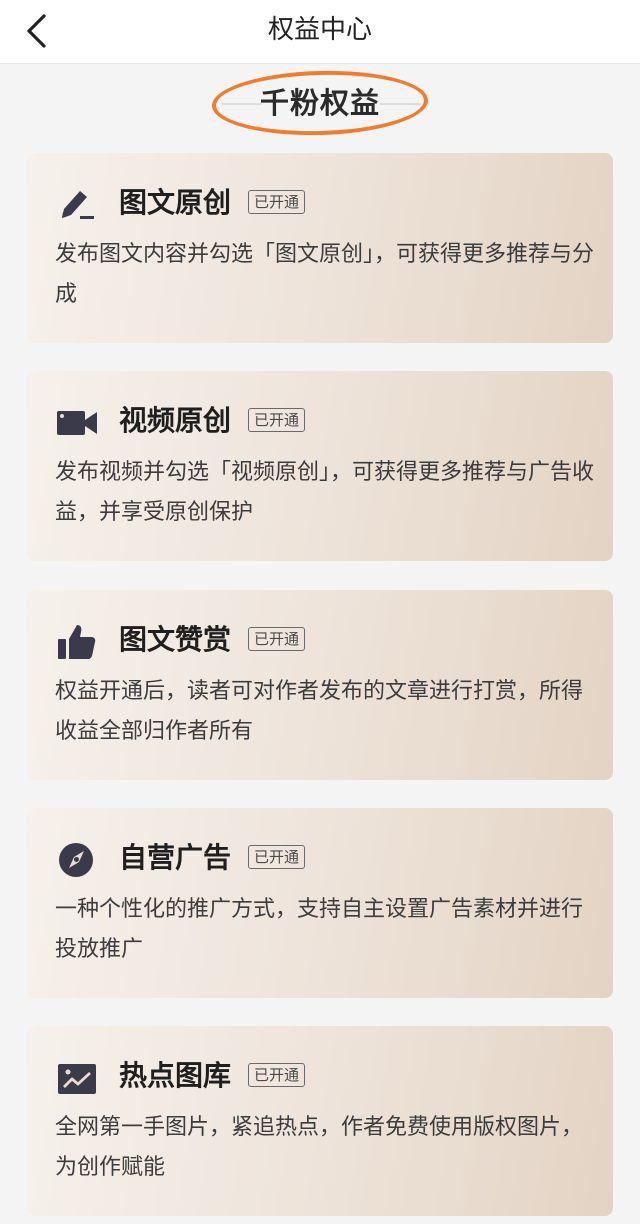 The height and width of the screenshot is (1224, 640). I want to click on benefit-card-self-ads: 自营广告 已开通 一种个性化的推广方式，支持自主设置广告素材并进行投放推广, so click(320, 903).